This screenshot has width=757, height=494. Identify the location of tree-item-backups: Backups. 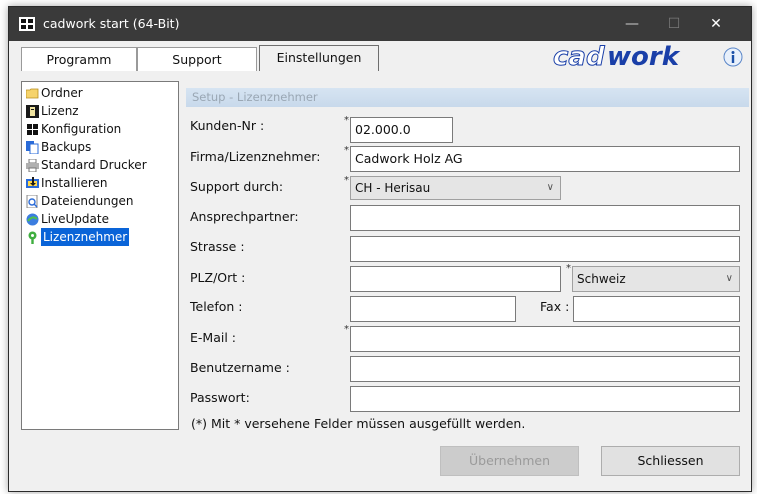
(58, 147).